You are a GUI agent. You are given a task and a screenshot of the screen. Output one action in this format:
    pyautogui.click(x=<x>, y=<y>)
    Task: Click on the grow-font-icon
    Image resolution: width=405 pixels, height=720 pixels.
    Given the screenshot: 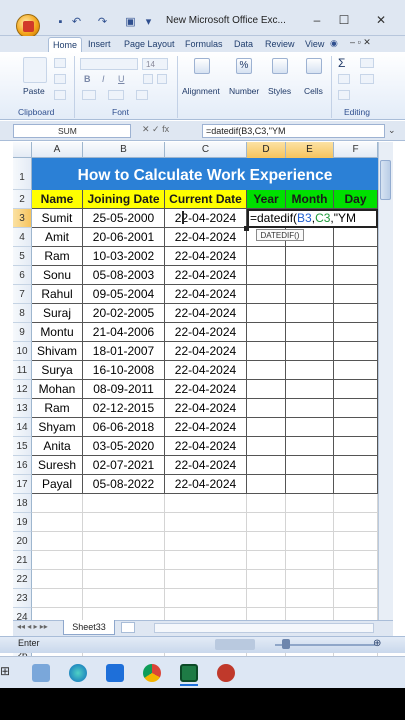 What is the action you would take?
    pyautogui.click(x=148, y=79)
    